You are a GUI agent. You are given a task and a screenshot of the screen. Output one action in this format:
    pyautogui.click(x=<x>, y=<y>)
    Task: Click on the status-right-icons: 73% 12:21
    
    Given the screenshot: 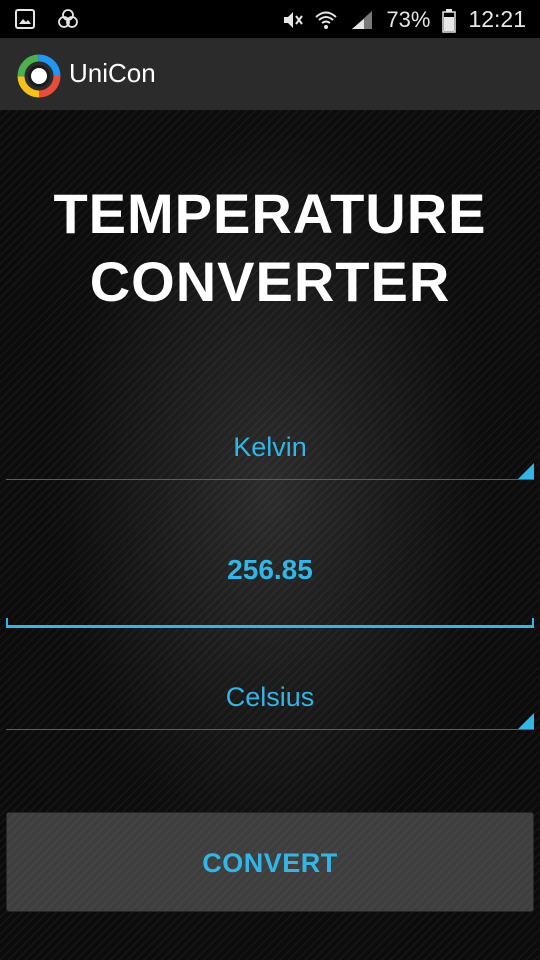 What is the action you would take?
    pyautogui.click(x=402, y=19)
    